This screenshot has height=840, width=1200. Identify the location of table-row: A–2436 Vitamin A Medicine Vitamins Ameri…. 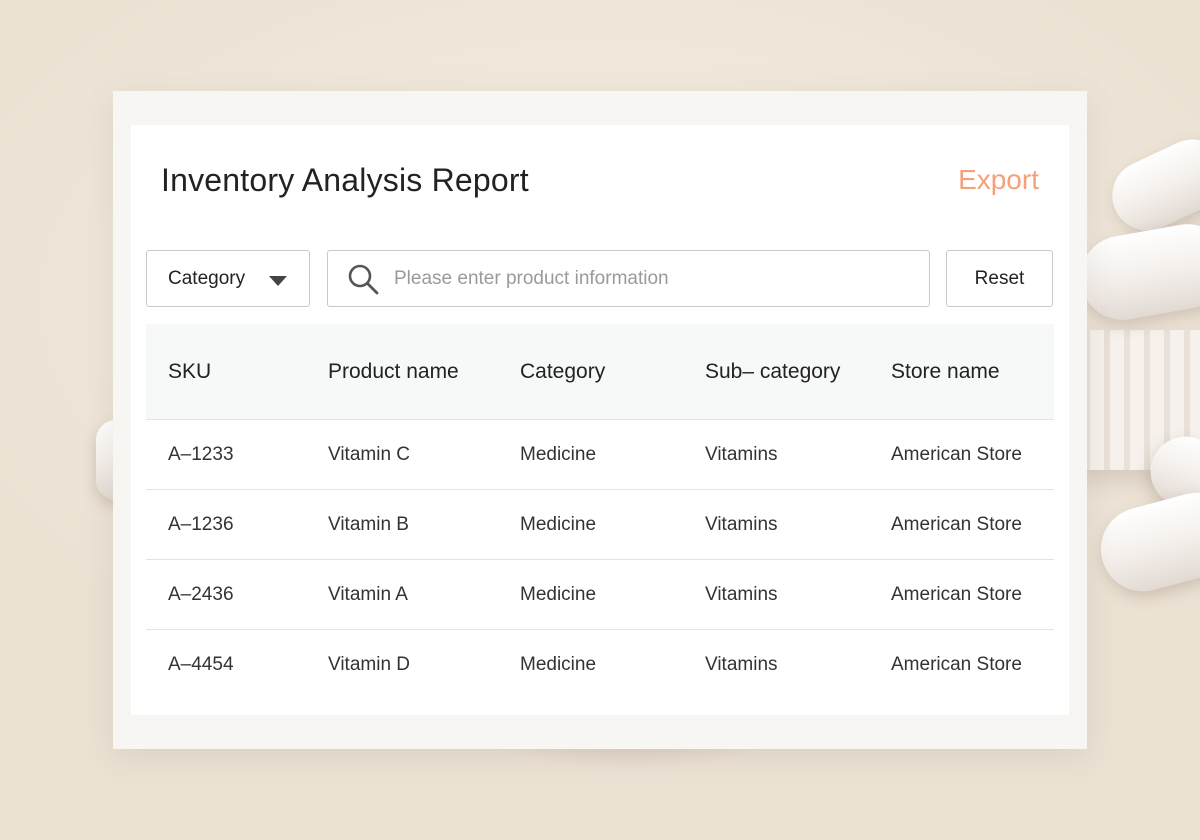
(600, 595).